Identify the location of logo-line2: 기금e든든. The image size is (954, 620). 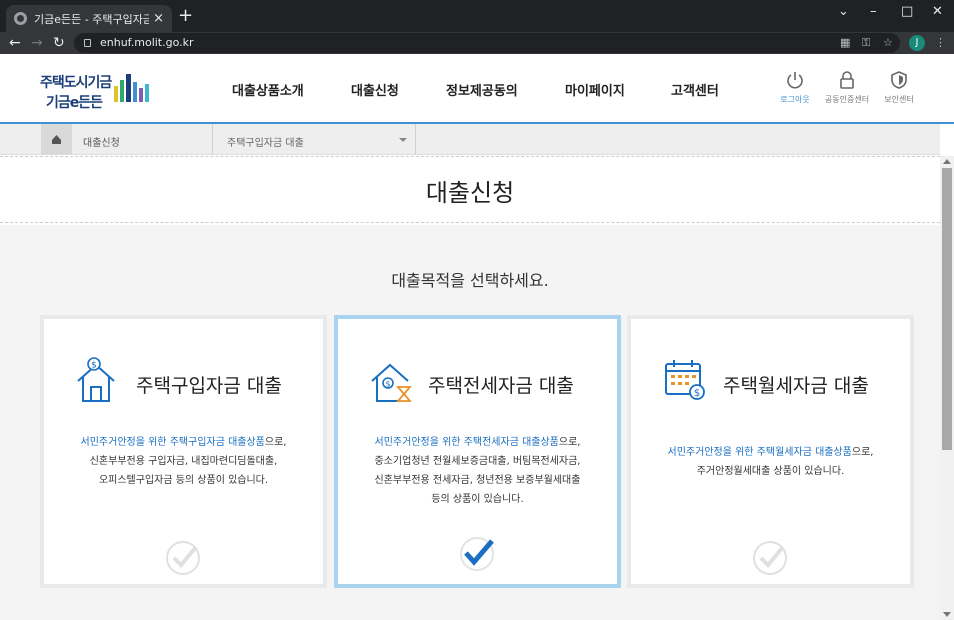
(74, 103).